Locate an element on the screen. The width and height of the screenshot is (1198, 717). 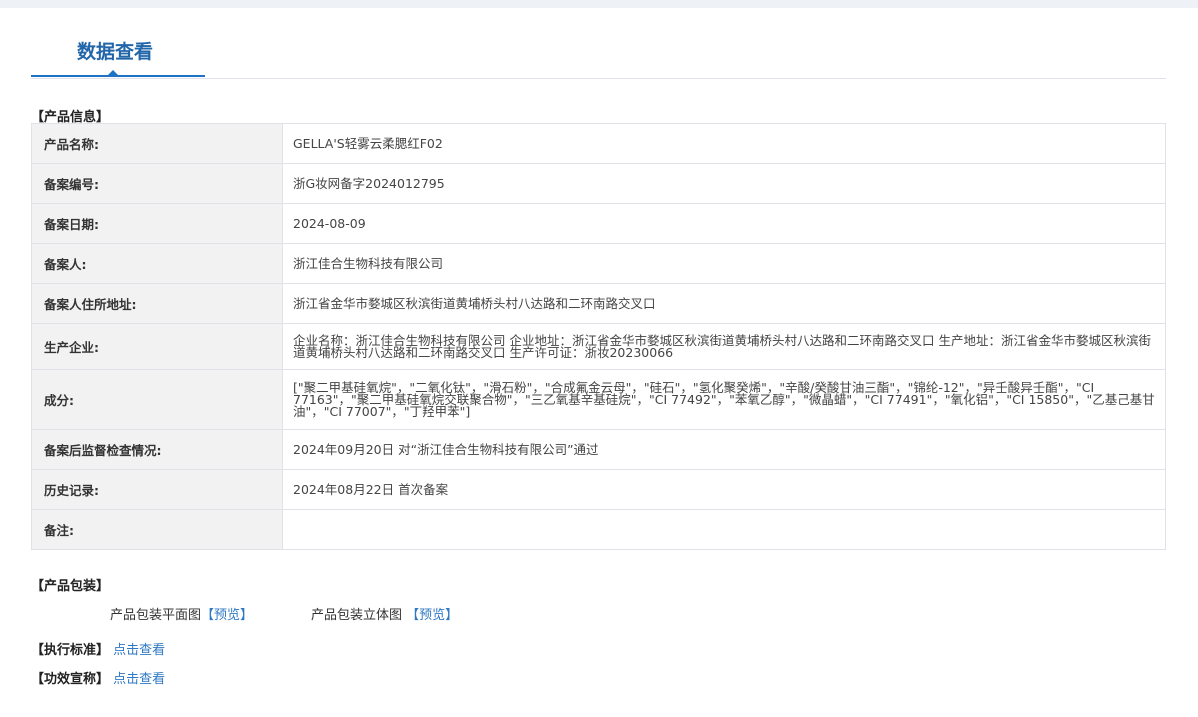
info-row: 备案编号: 浙G妆网备字2024012795 is located at coordinates (598, 183).